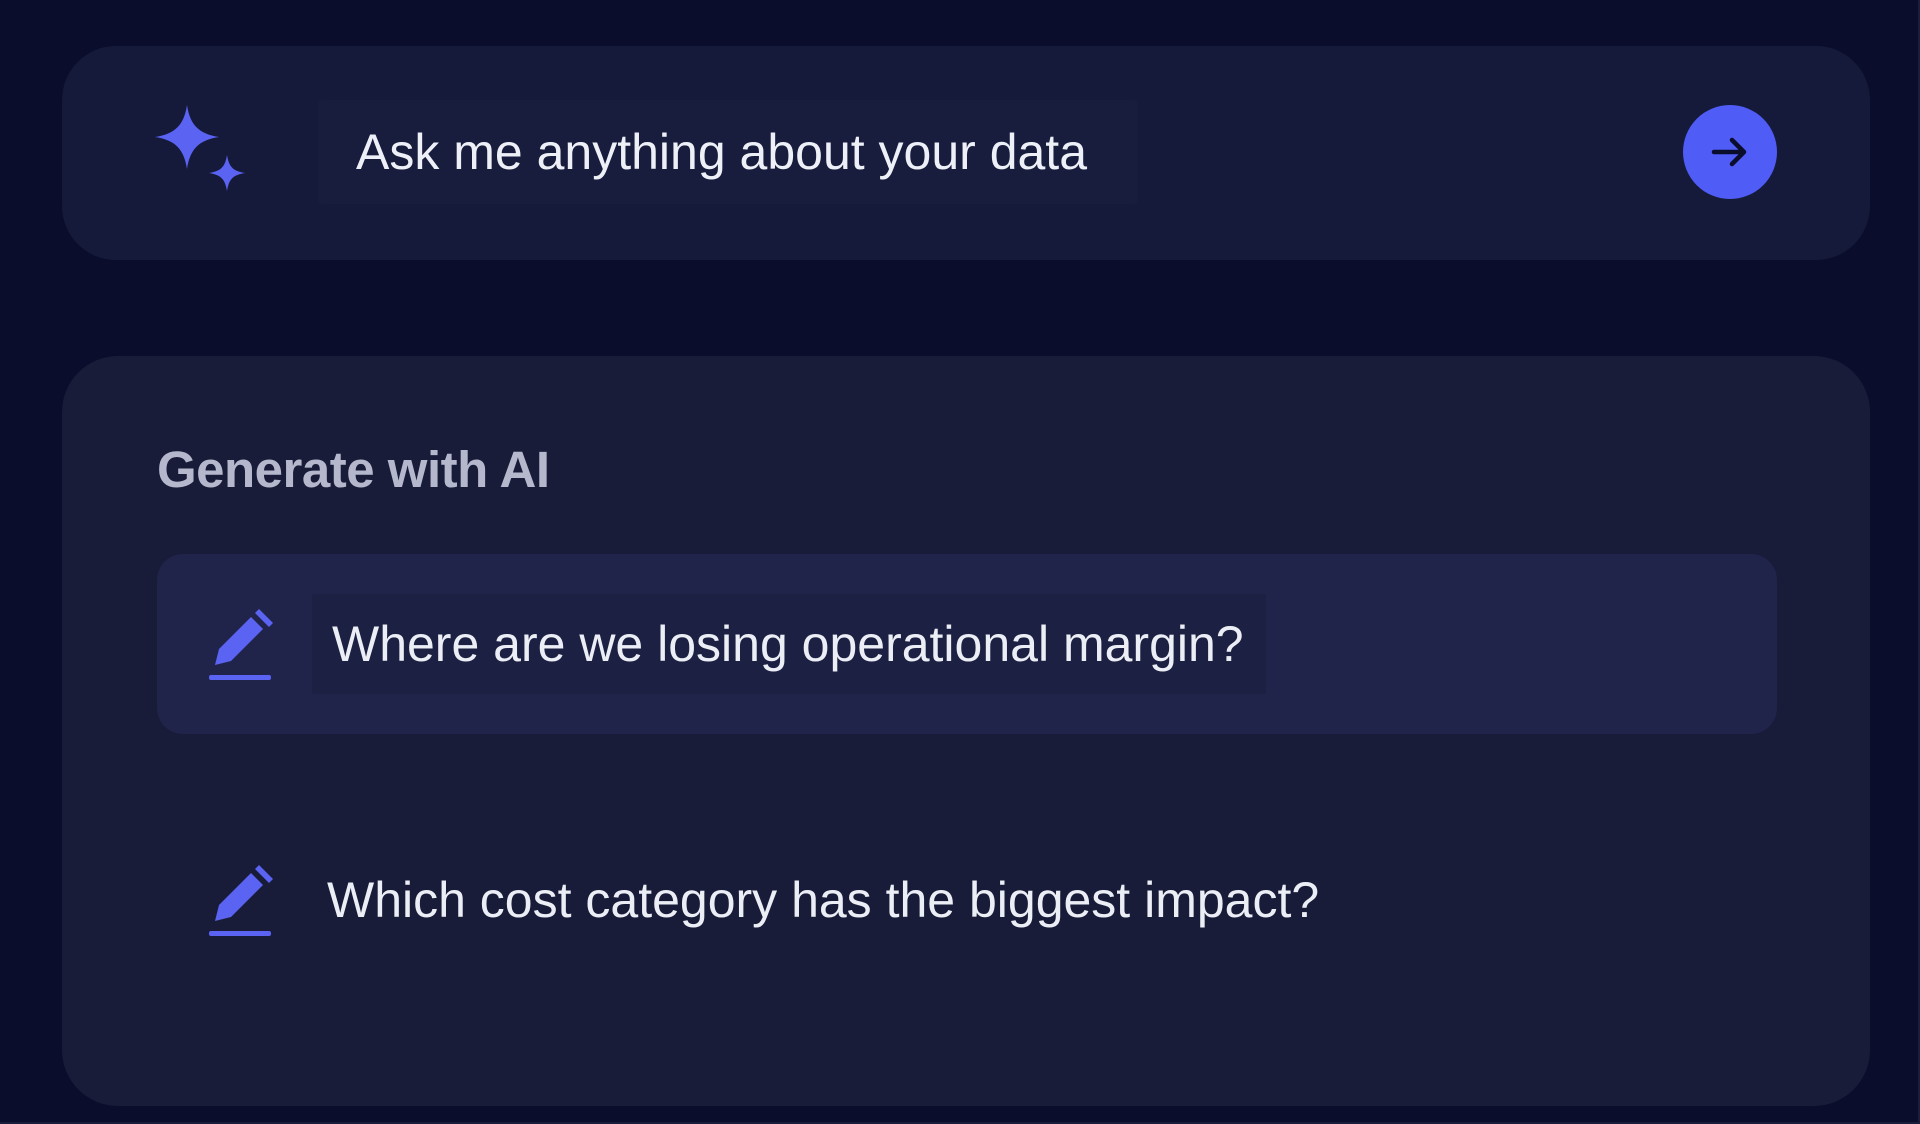 The image size is (1920, 1124). I want to click on send-button, so click(1730, 152).